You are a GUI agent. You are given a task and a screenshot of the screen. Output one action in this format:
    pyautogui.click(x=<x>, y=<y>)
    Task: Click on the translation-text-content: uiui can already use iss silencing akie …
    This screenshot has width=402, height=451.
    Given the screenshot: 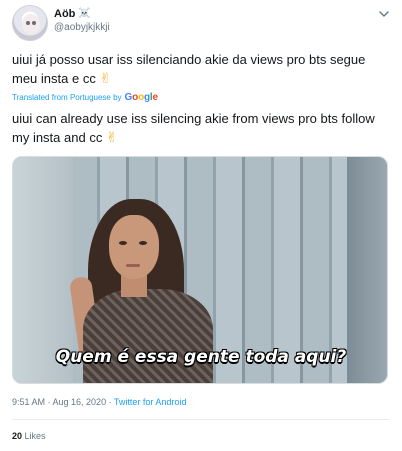 What is the action you would take?
    pyautogui.click(x=193, y=128)
    